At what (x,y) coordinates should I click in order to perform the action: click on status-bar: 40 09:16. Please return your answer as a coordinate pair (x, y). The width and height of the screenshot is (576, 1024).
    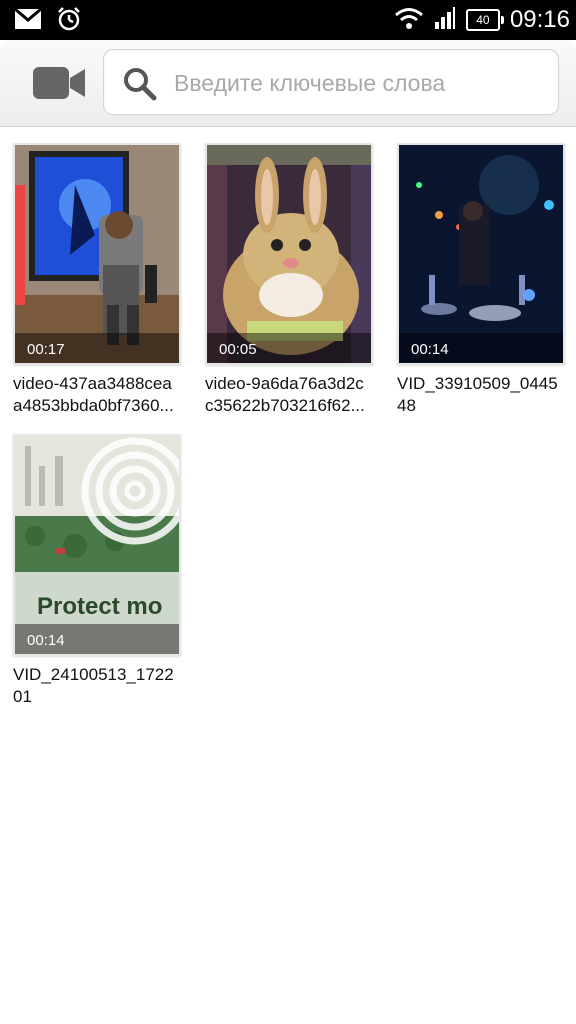
    Looking at the image, I should click on (288, 20).